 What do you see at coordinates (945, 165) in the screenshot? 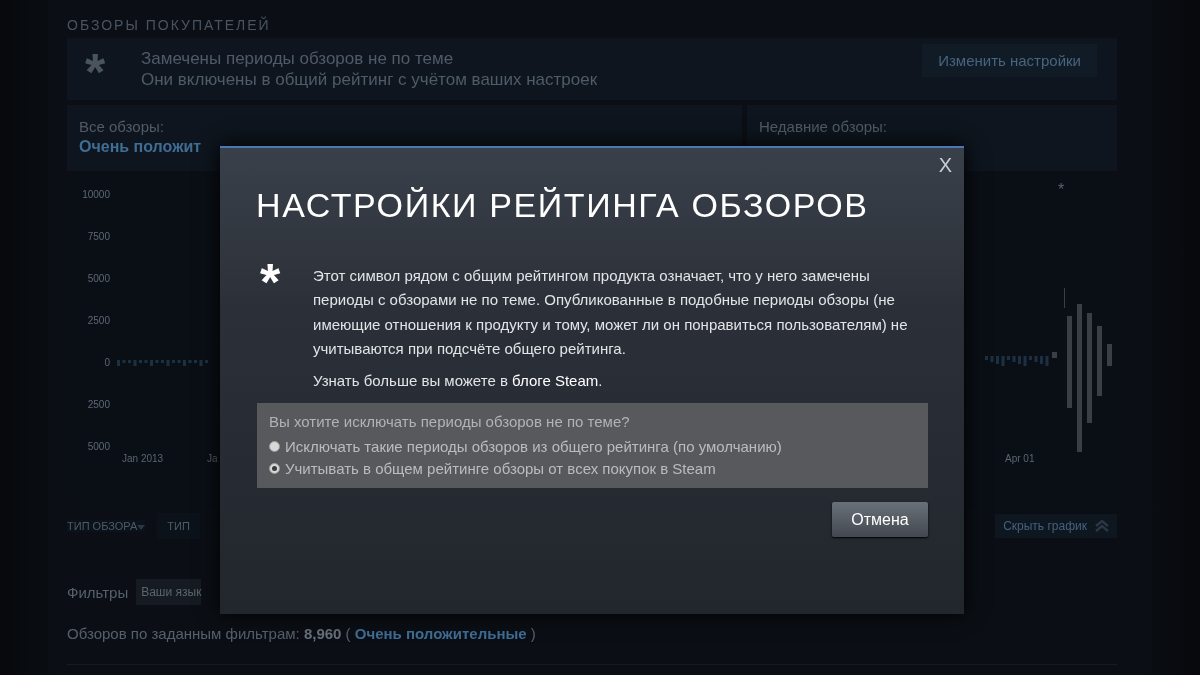
I see `close-button: X` at bounding box center [945, 165].